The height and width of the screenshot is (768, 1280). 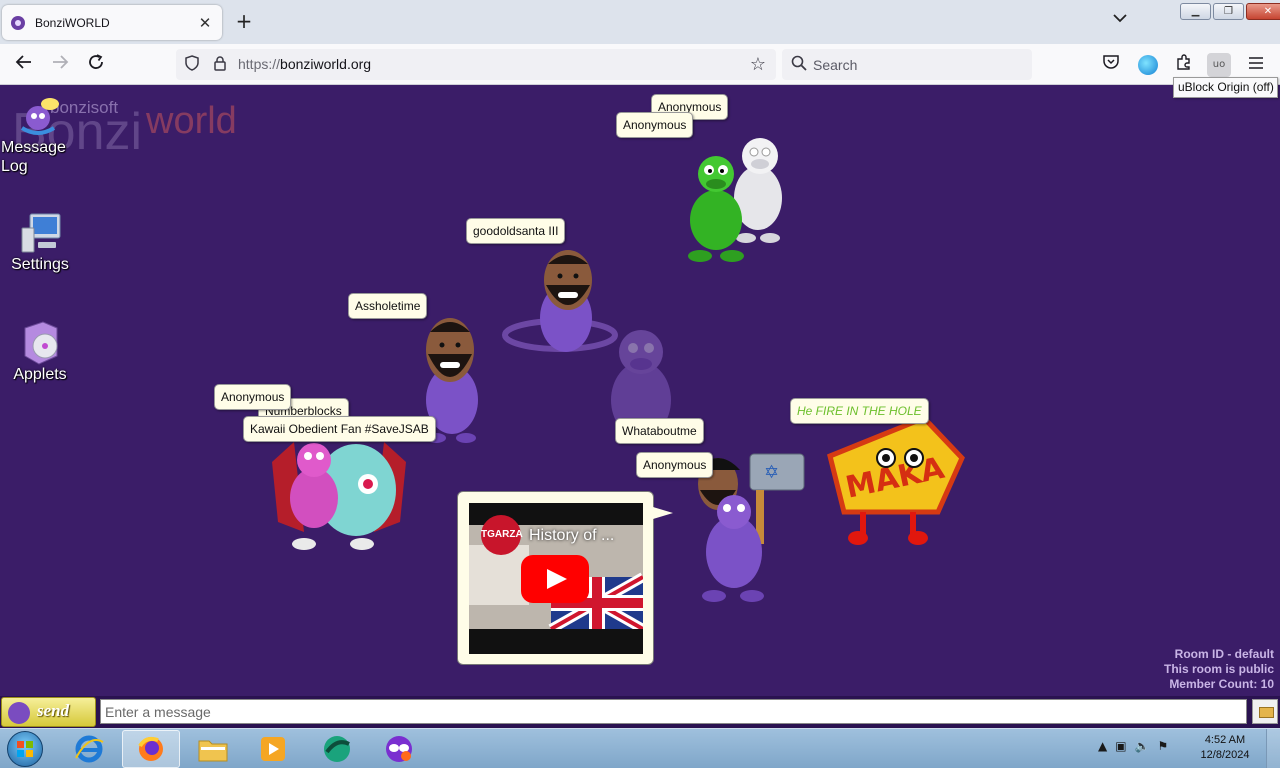 What do you see at coordinates (1225, 755) in the screenshot?
I see `clock-date: 12/8/2024` at bounding box center [1225, 755].